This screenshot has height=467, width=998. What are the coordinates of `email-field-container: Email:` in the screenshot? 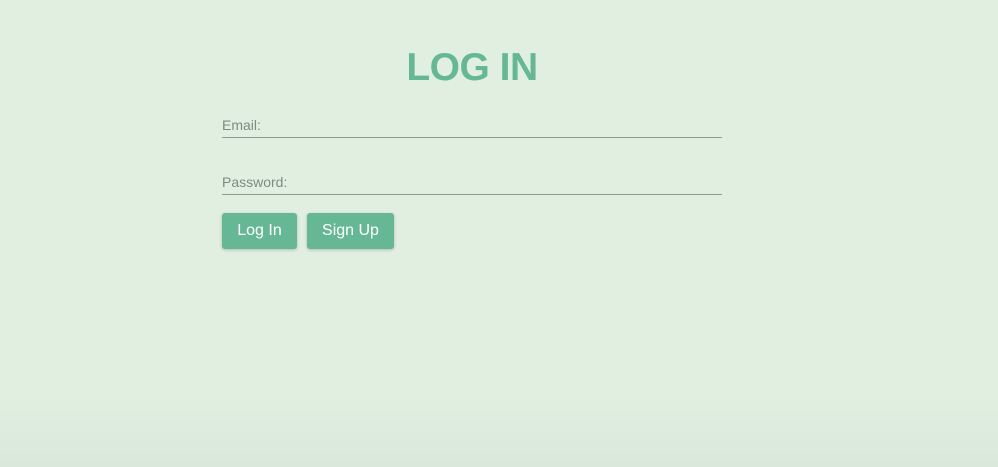 It's located at (472, 126).